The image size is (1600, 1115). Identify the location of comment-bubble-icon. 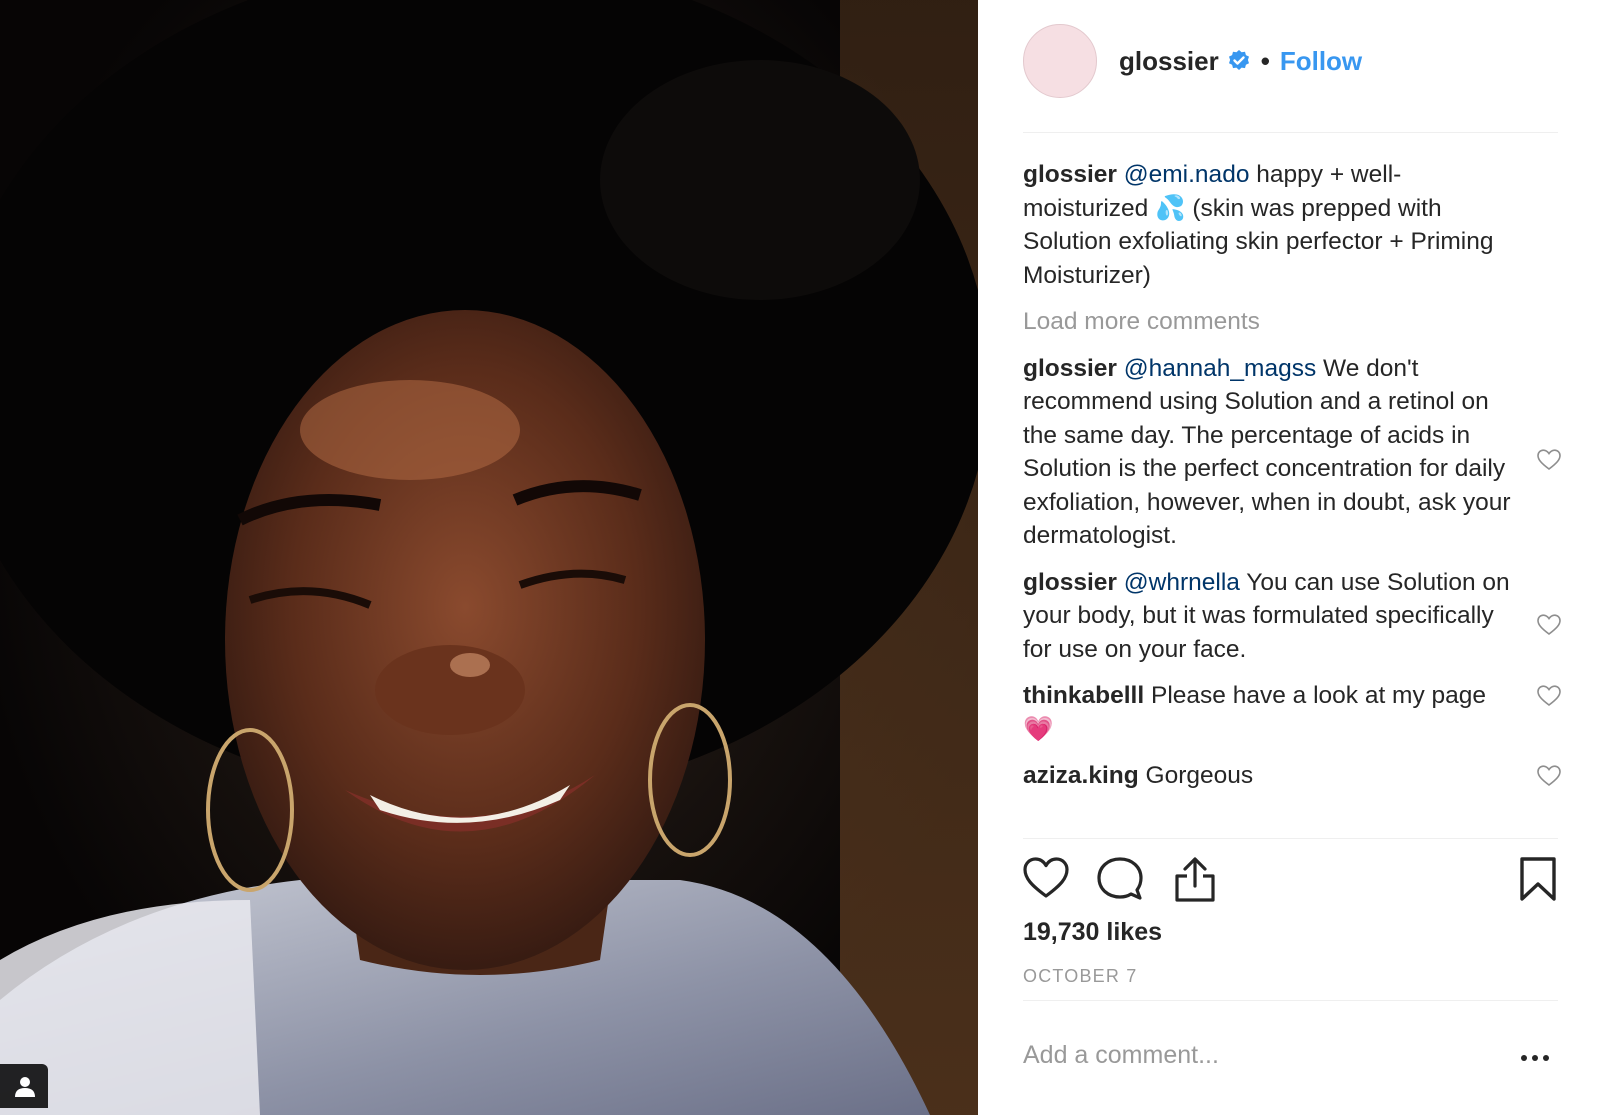
(1120, 879).